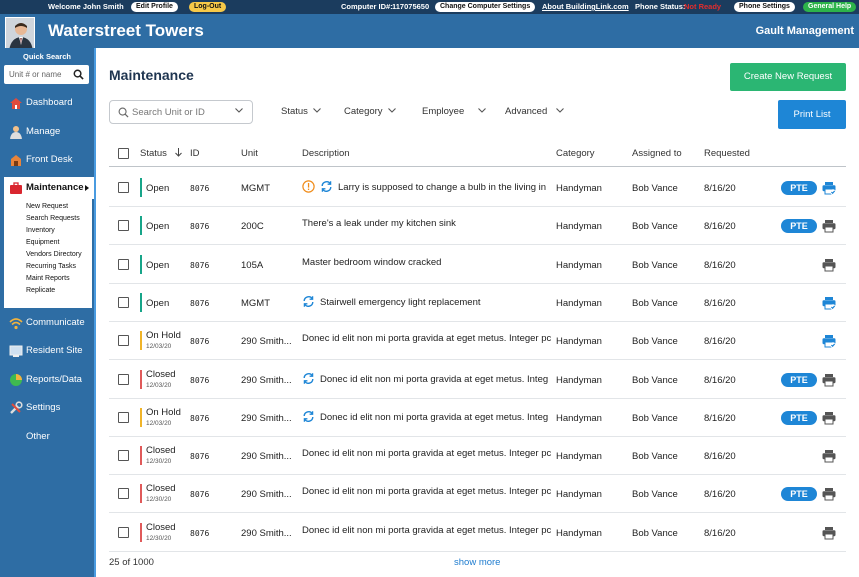 This screenshot has height=577, width=859. I want to click on filter-category: Category, so click(370, 111).